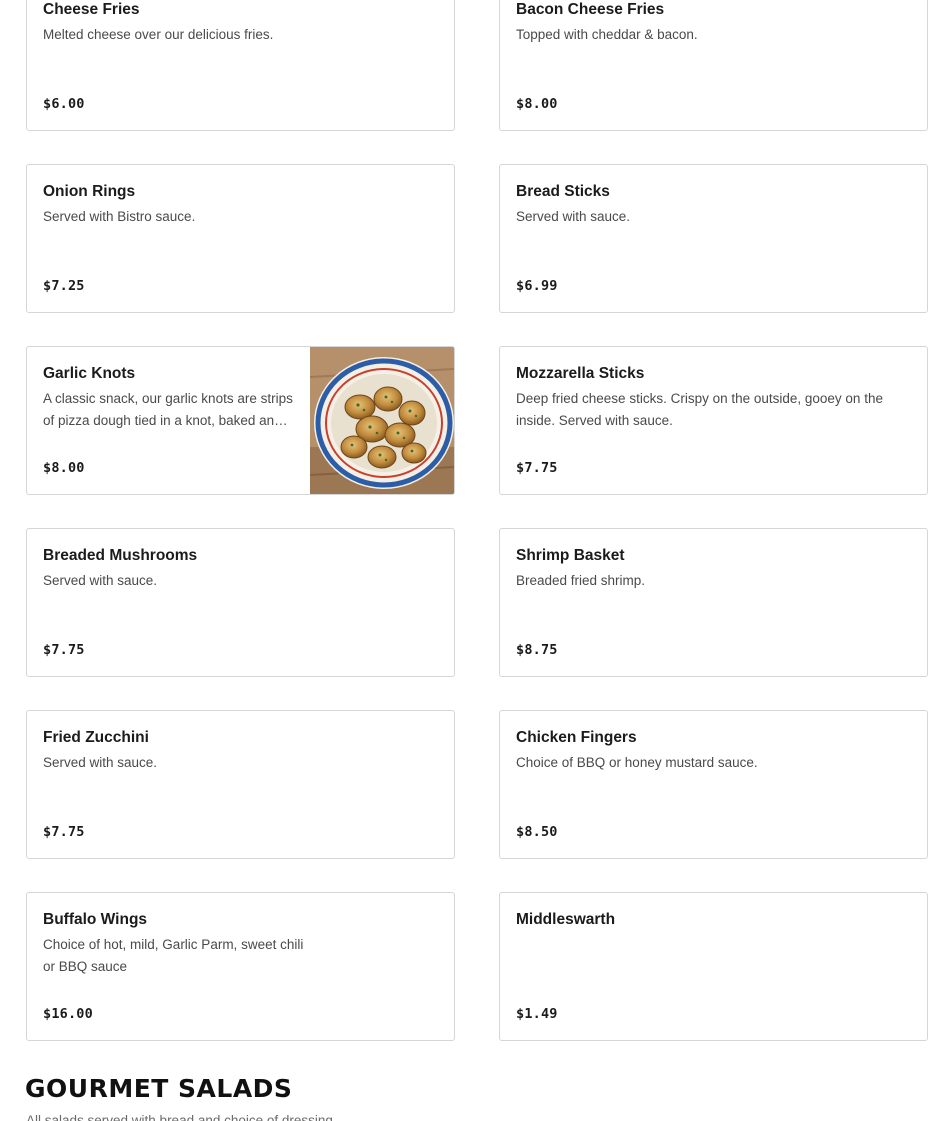  What do you see at coordinates (713, 975) in the screenshot?
I see `menu-item-info: Middleswarth` at bounding box center [713, 975].